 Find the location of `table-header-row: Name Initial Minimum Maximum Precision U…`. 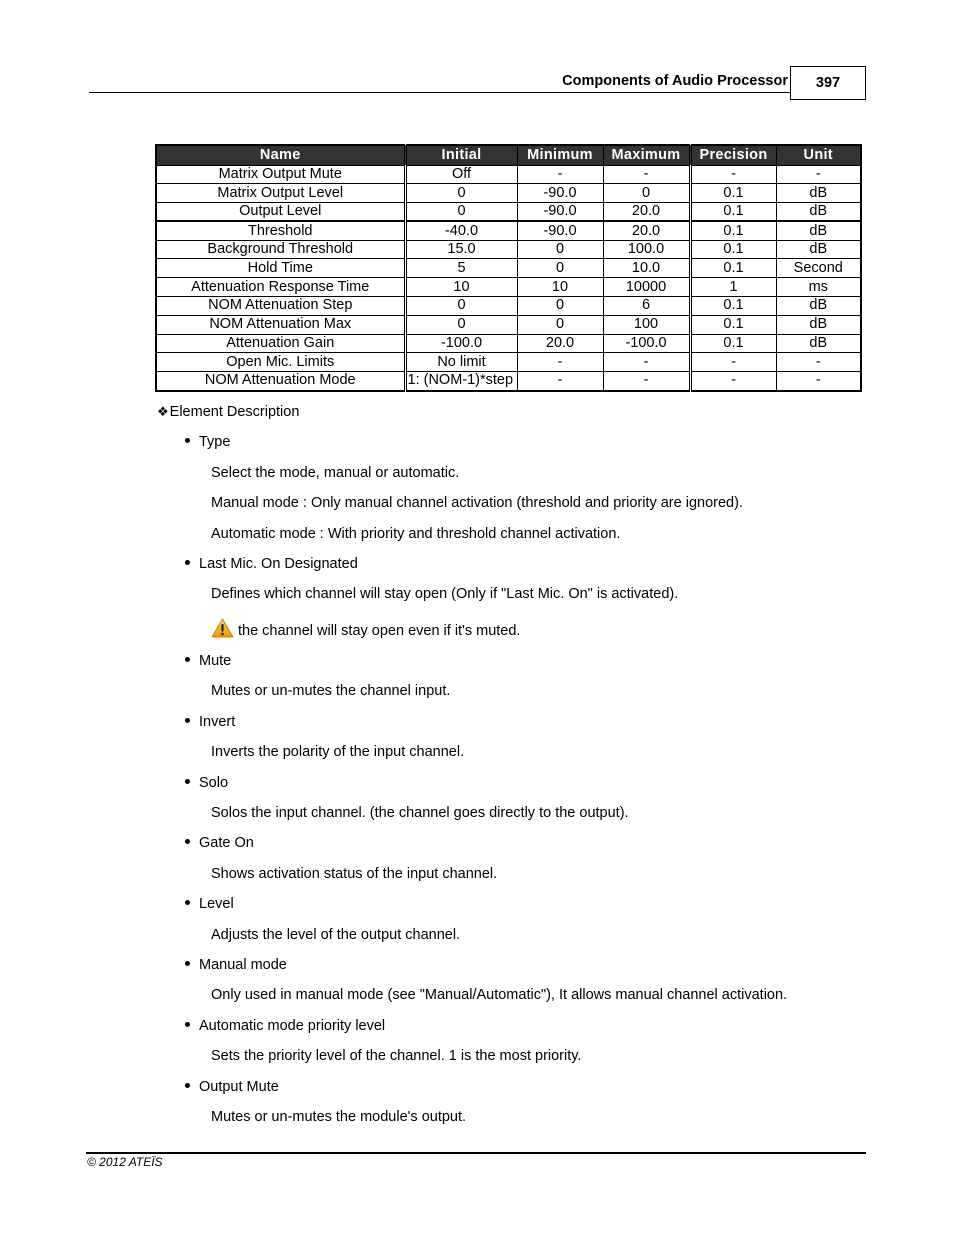

table-header-row: Name Initial Minimum Maximum Precision U… is located at coordinates (508, 155).